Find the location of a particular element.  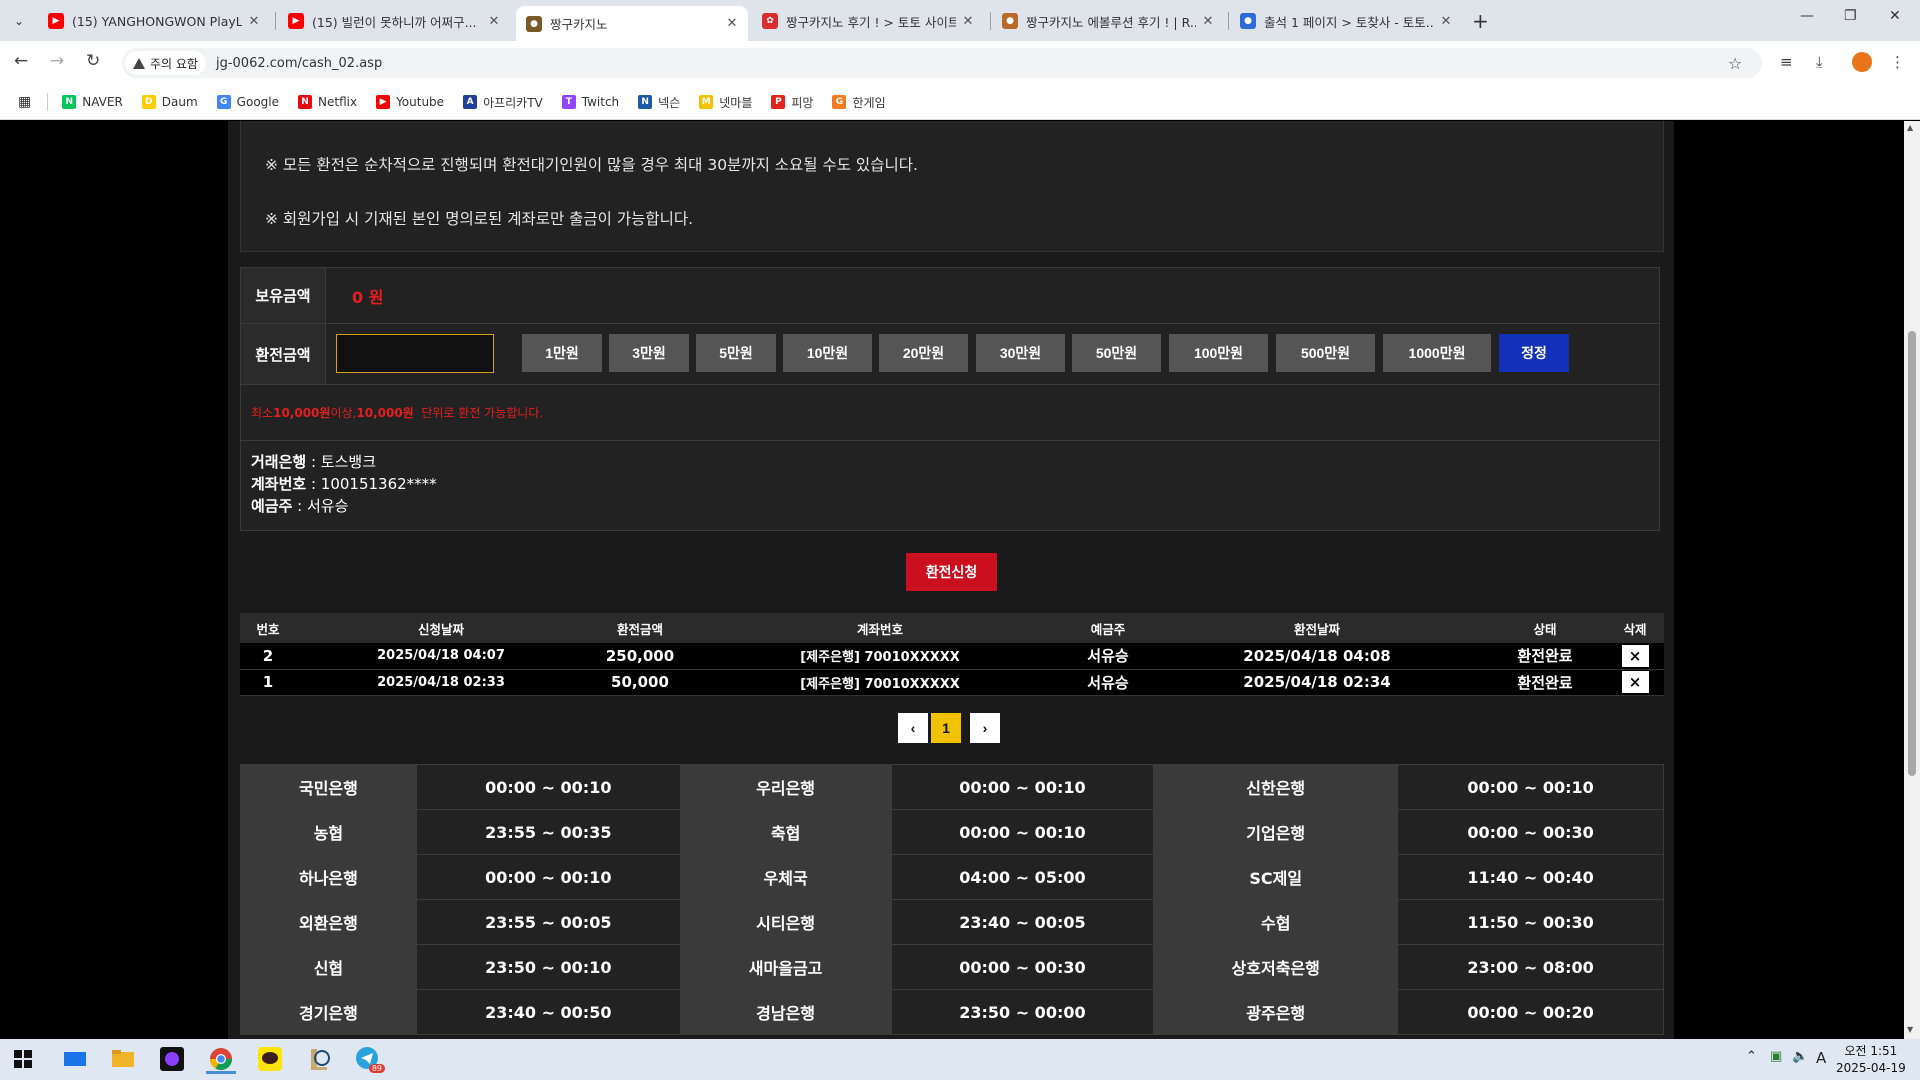

forward-icon: → is located at coordinates (57, 61).